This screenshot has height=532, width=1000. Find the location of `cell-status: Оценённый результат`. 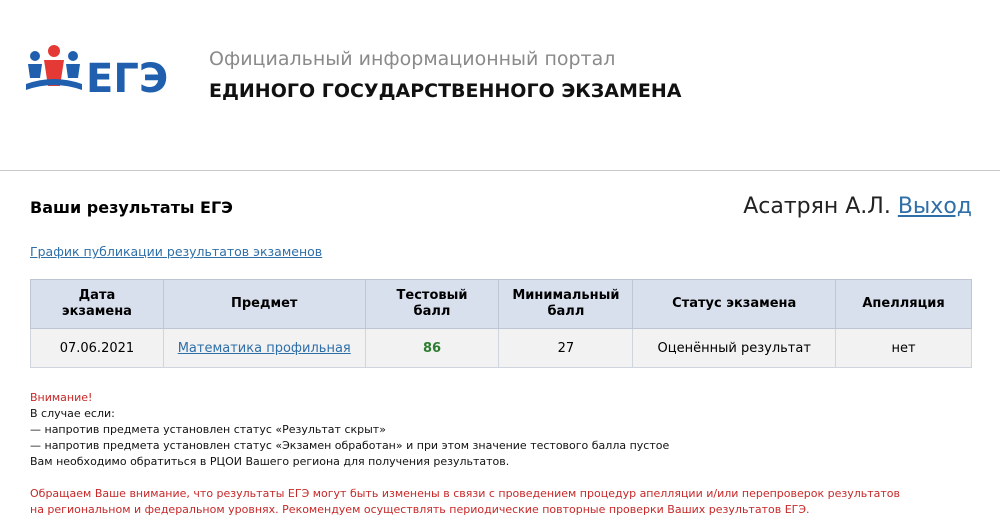

cell-status: Оценённый результат is located at coordinates (734, 348).